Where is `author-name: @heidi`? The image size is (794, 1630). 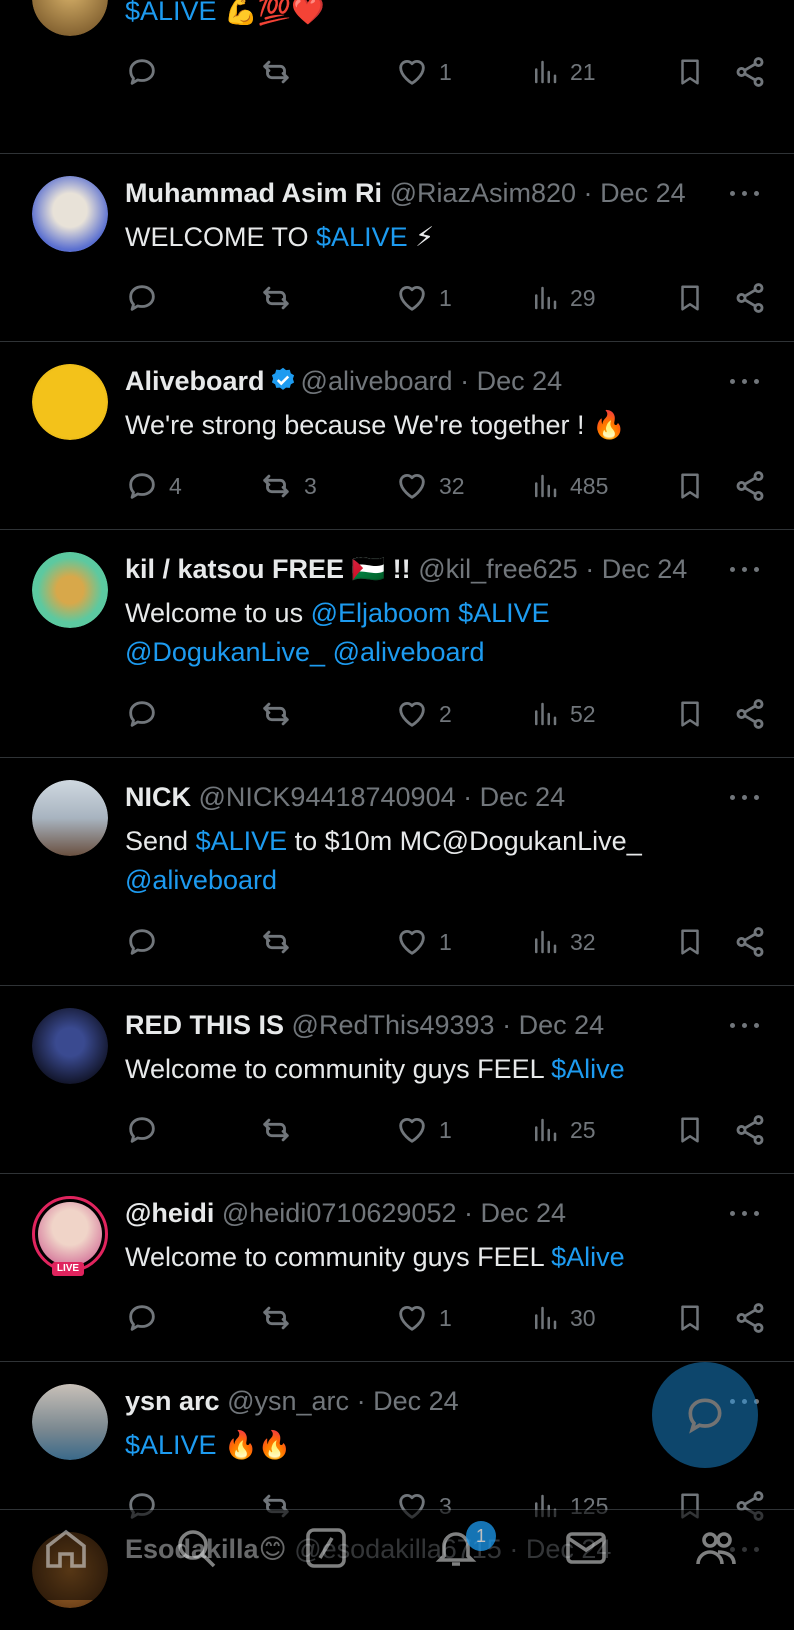
author-name: @heidi is located at coordinates (169, 1213).